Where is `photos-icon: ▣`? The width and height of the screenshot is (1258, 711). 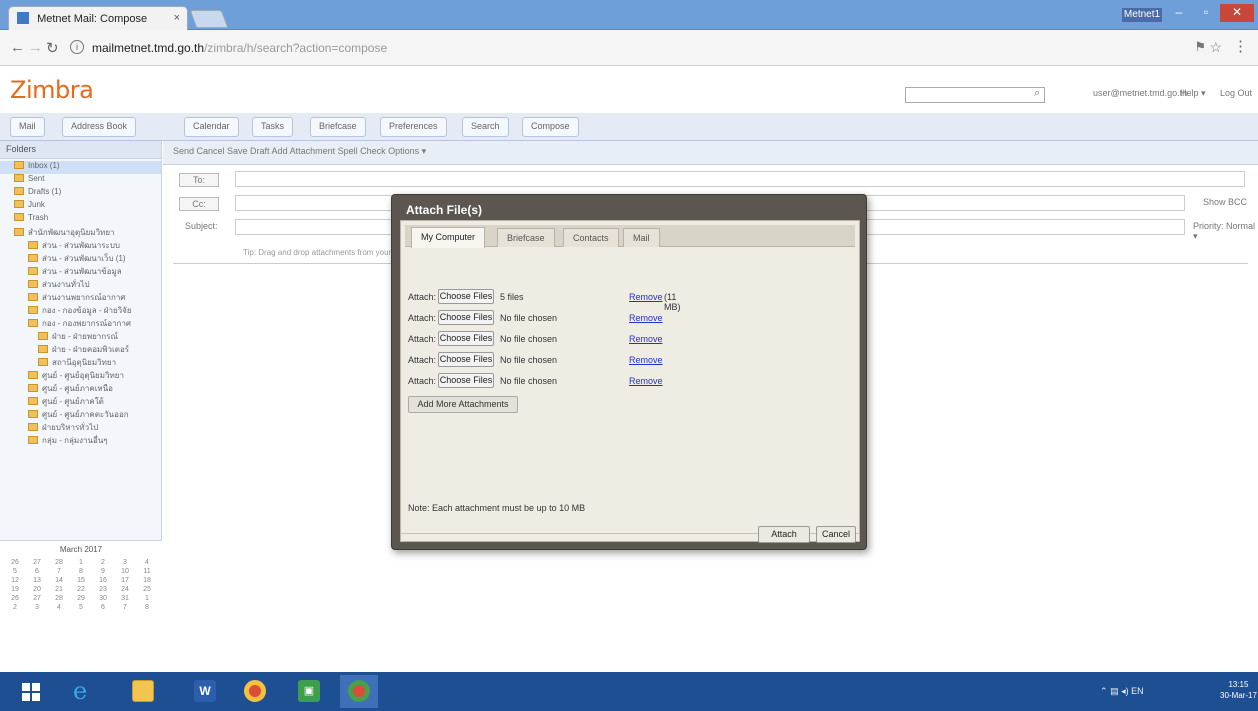
photos-icon: ▣ is located at coordinates (309, 691).